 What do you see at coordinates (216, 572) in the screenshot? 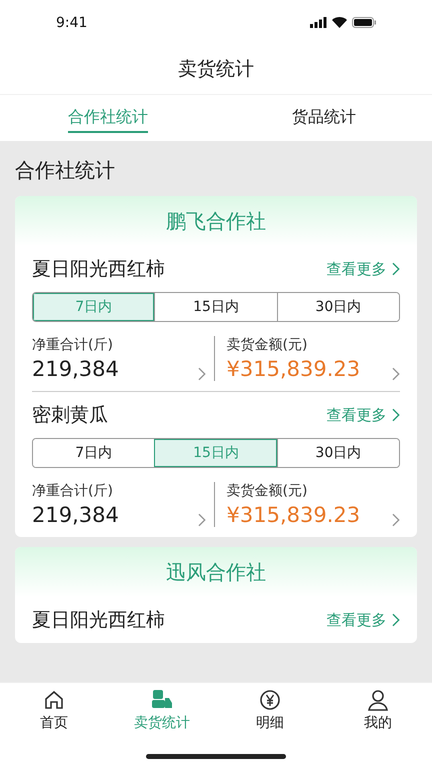
I see `cooperative-name: 迅风合作社` at bounding box center [216, 572].